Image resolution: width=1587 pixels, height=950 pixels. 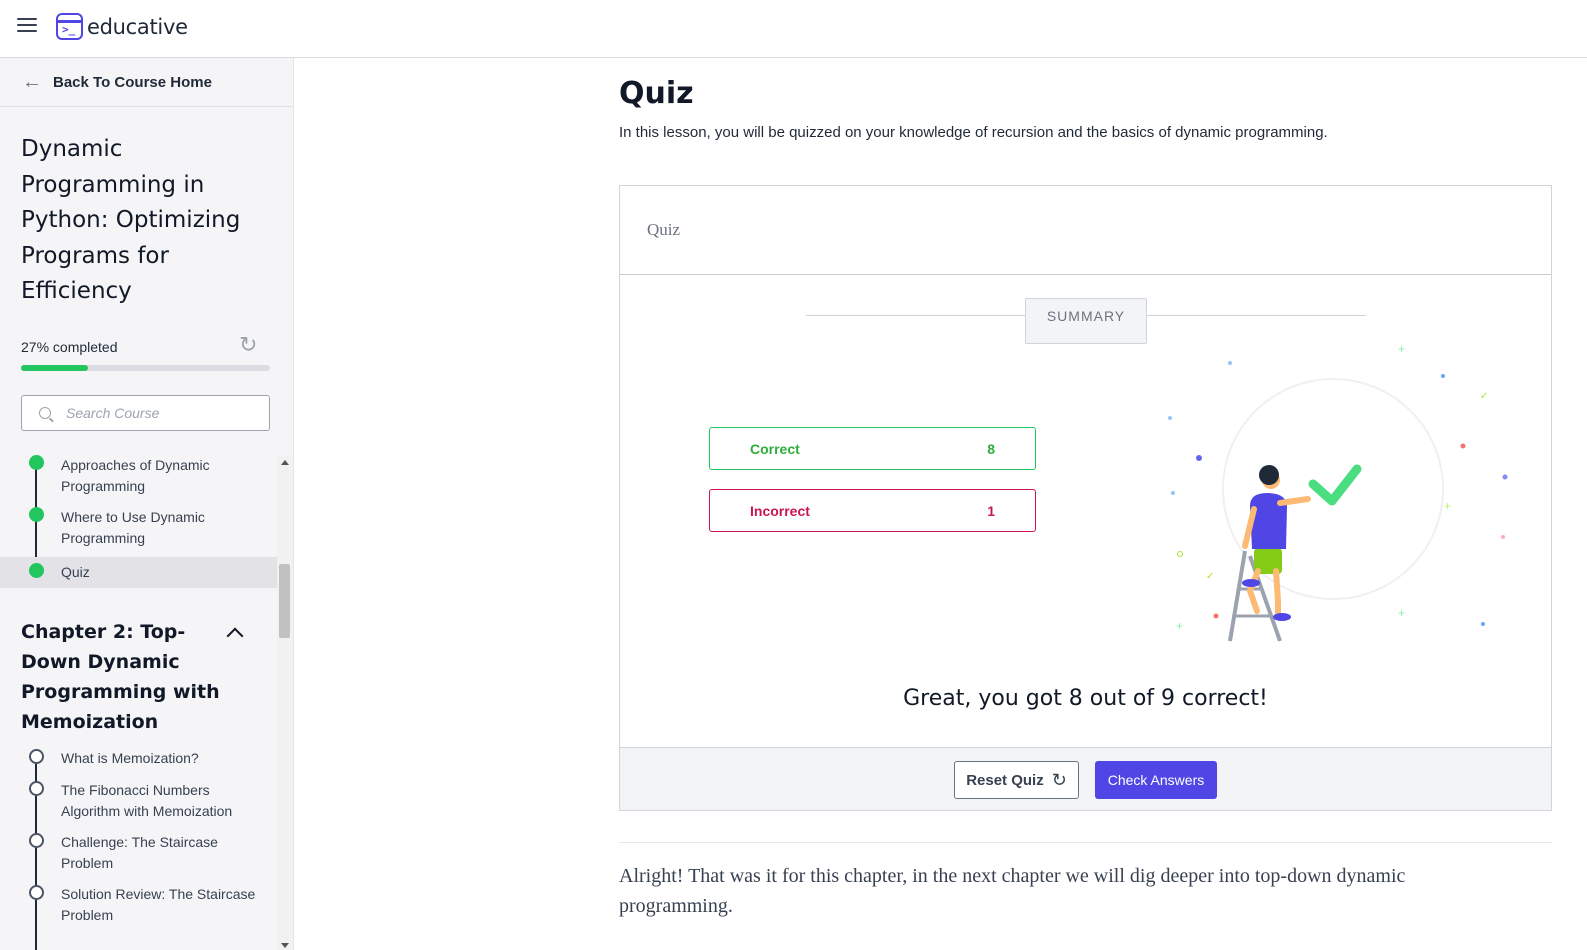 I want to click on search-icon, so click(x=45, y=413).